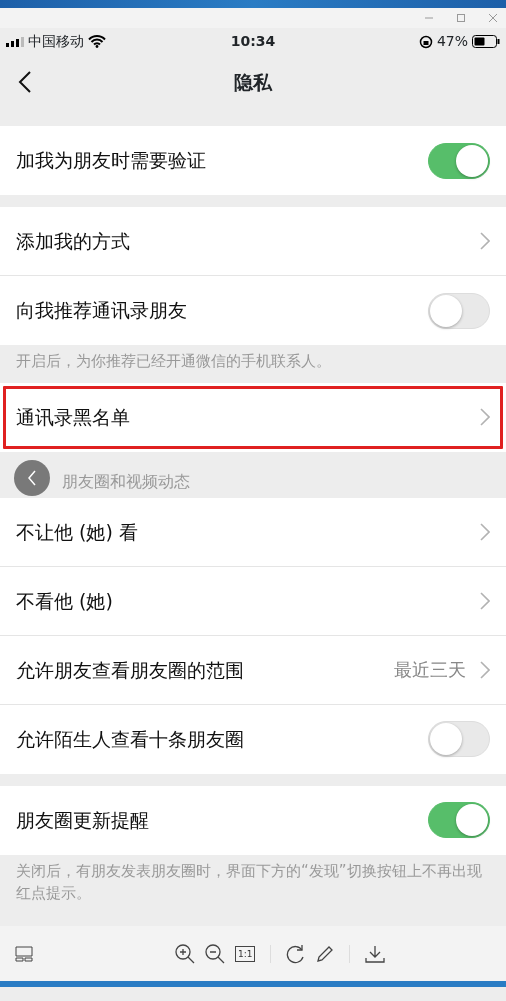  What do you see at coordinates (56, 41) in the screenshot?
I see `carrier-name: 中国移动` at bounding box center [56, 41].